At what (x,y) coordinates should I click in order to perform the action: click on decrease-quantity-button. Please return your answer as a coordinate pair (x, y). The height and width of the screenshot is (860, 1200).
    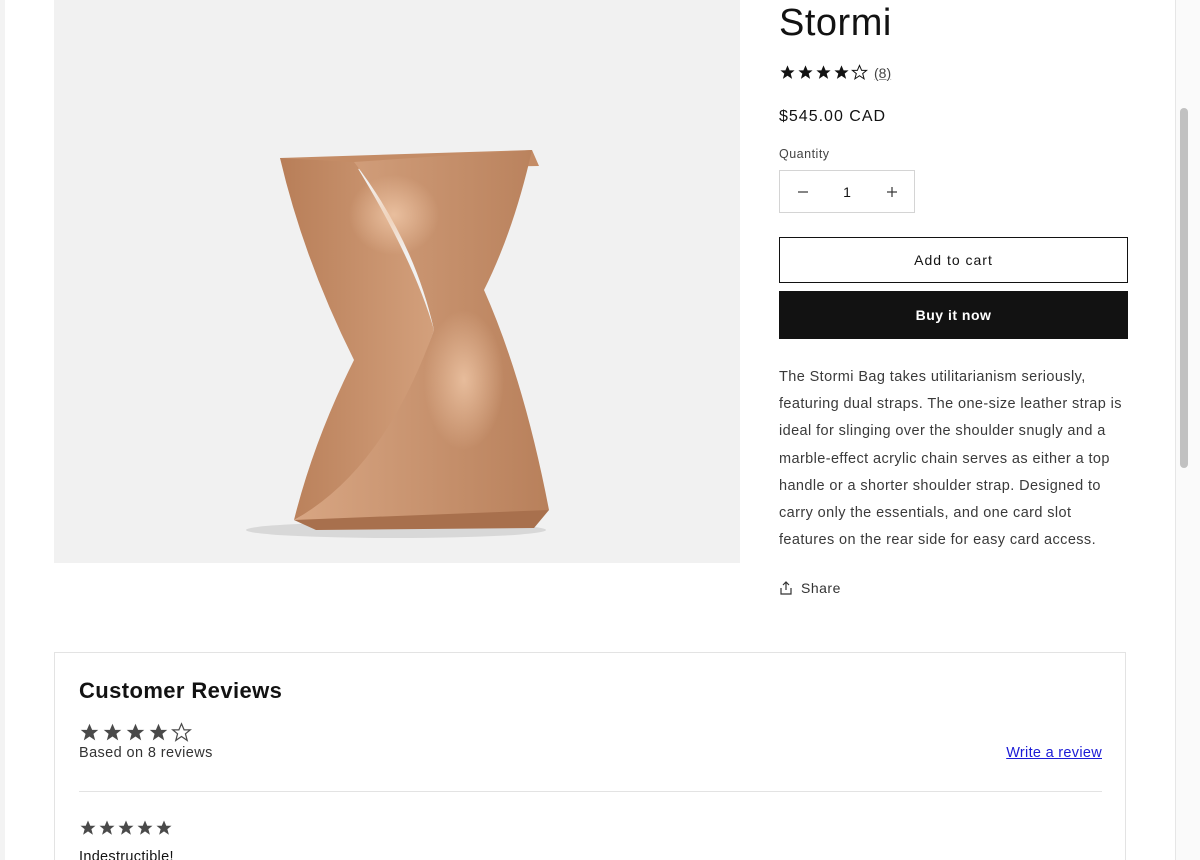
    Looking at the image, I should click on (802, 191).